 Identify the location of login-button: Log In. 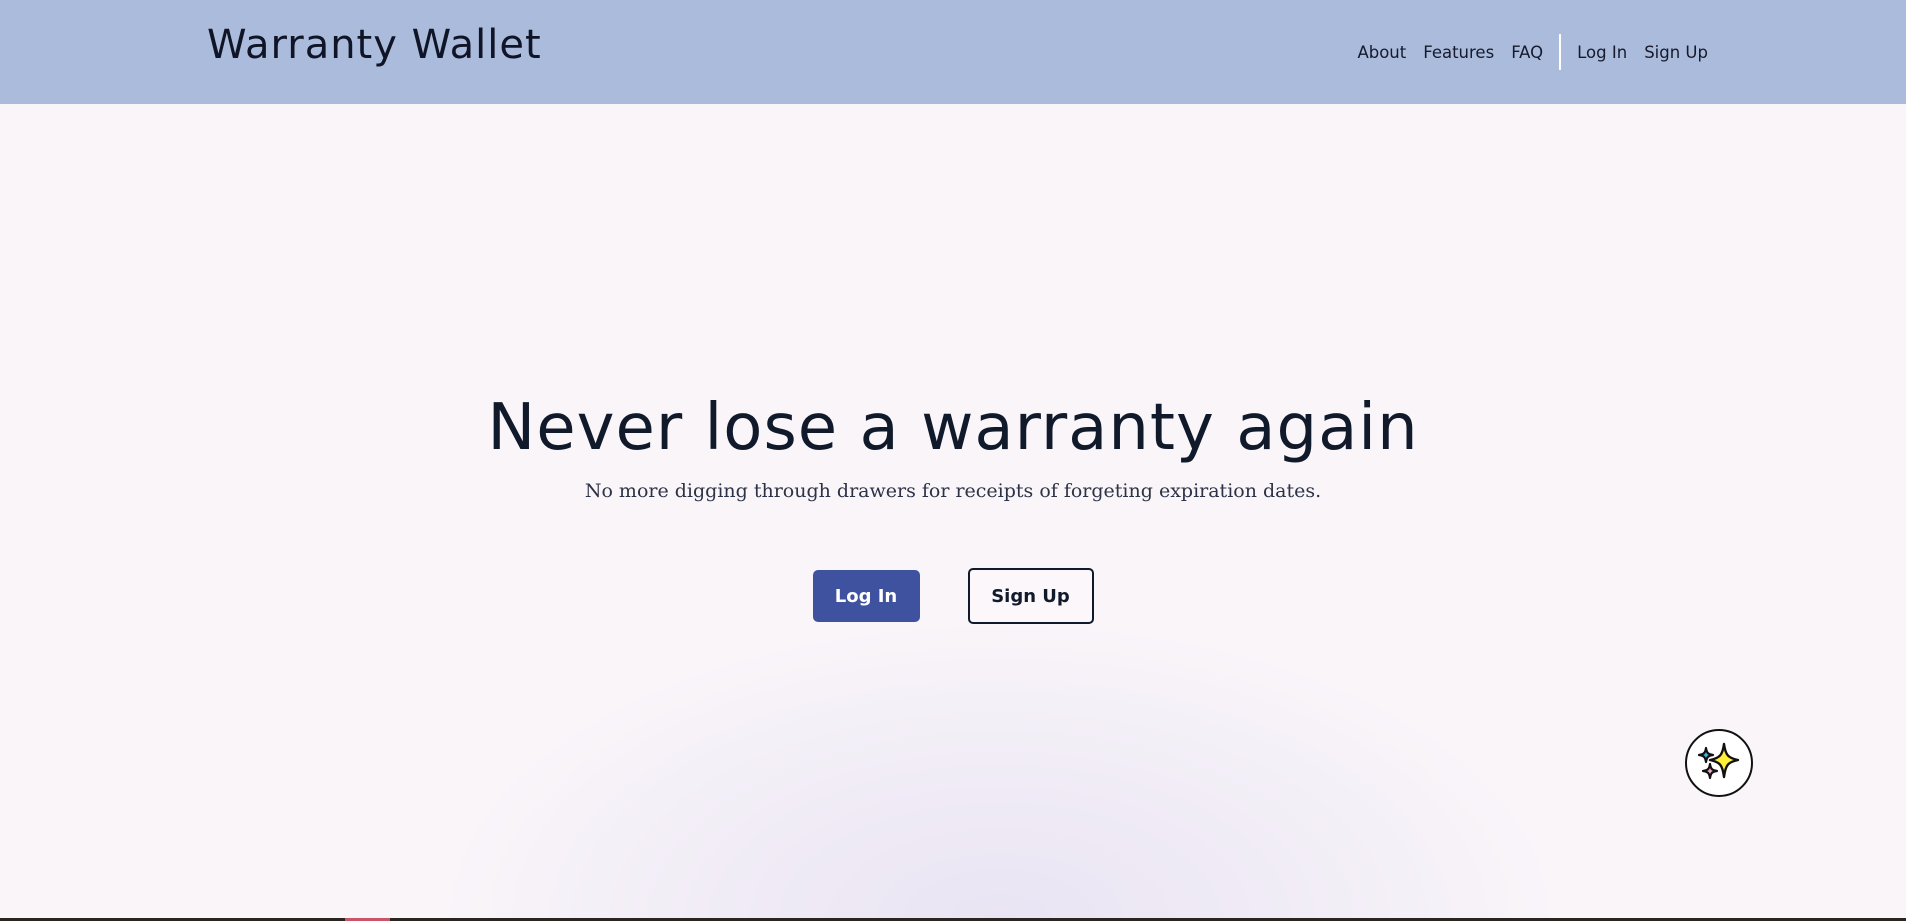
(866, 596).